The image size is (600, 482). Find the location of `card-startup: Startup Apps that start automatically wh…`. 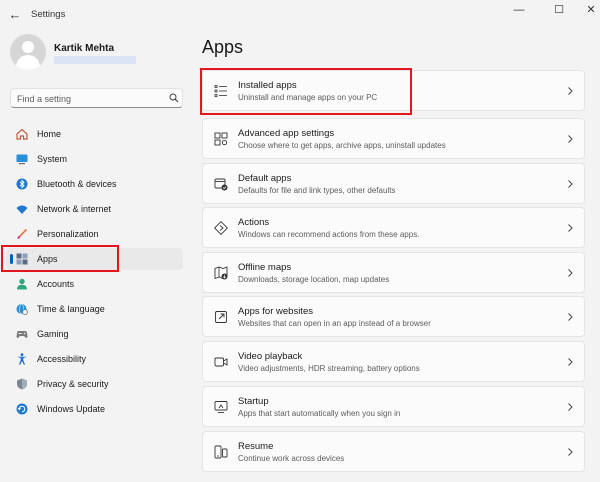

card-startup: Startup Apps that start automatically wh… is located at coordinates (393, 406).